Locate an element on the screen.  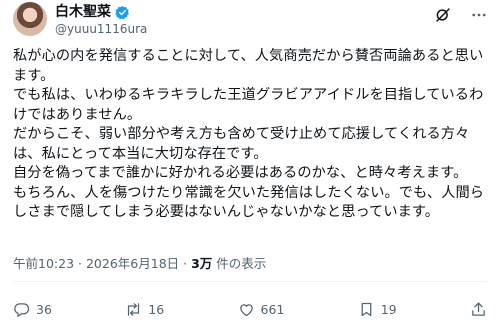
bookmark-button: 19 is located at coordinates (377, 309).